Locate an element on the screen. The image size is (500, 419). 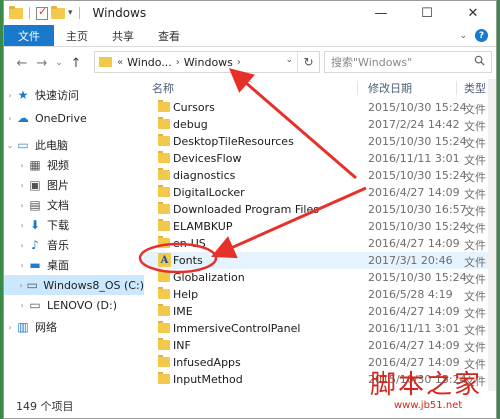
column-header-name: 名称 is located at coordinates (163, 88).